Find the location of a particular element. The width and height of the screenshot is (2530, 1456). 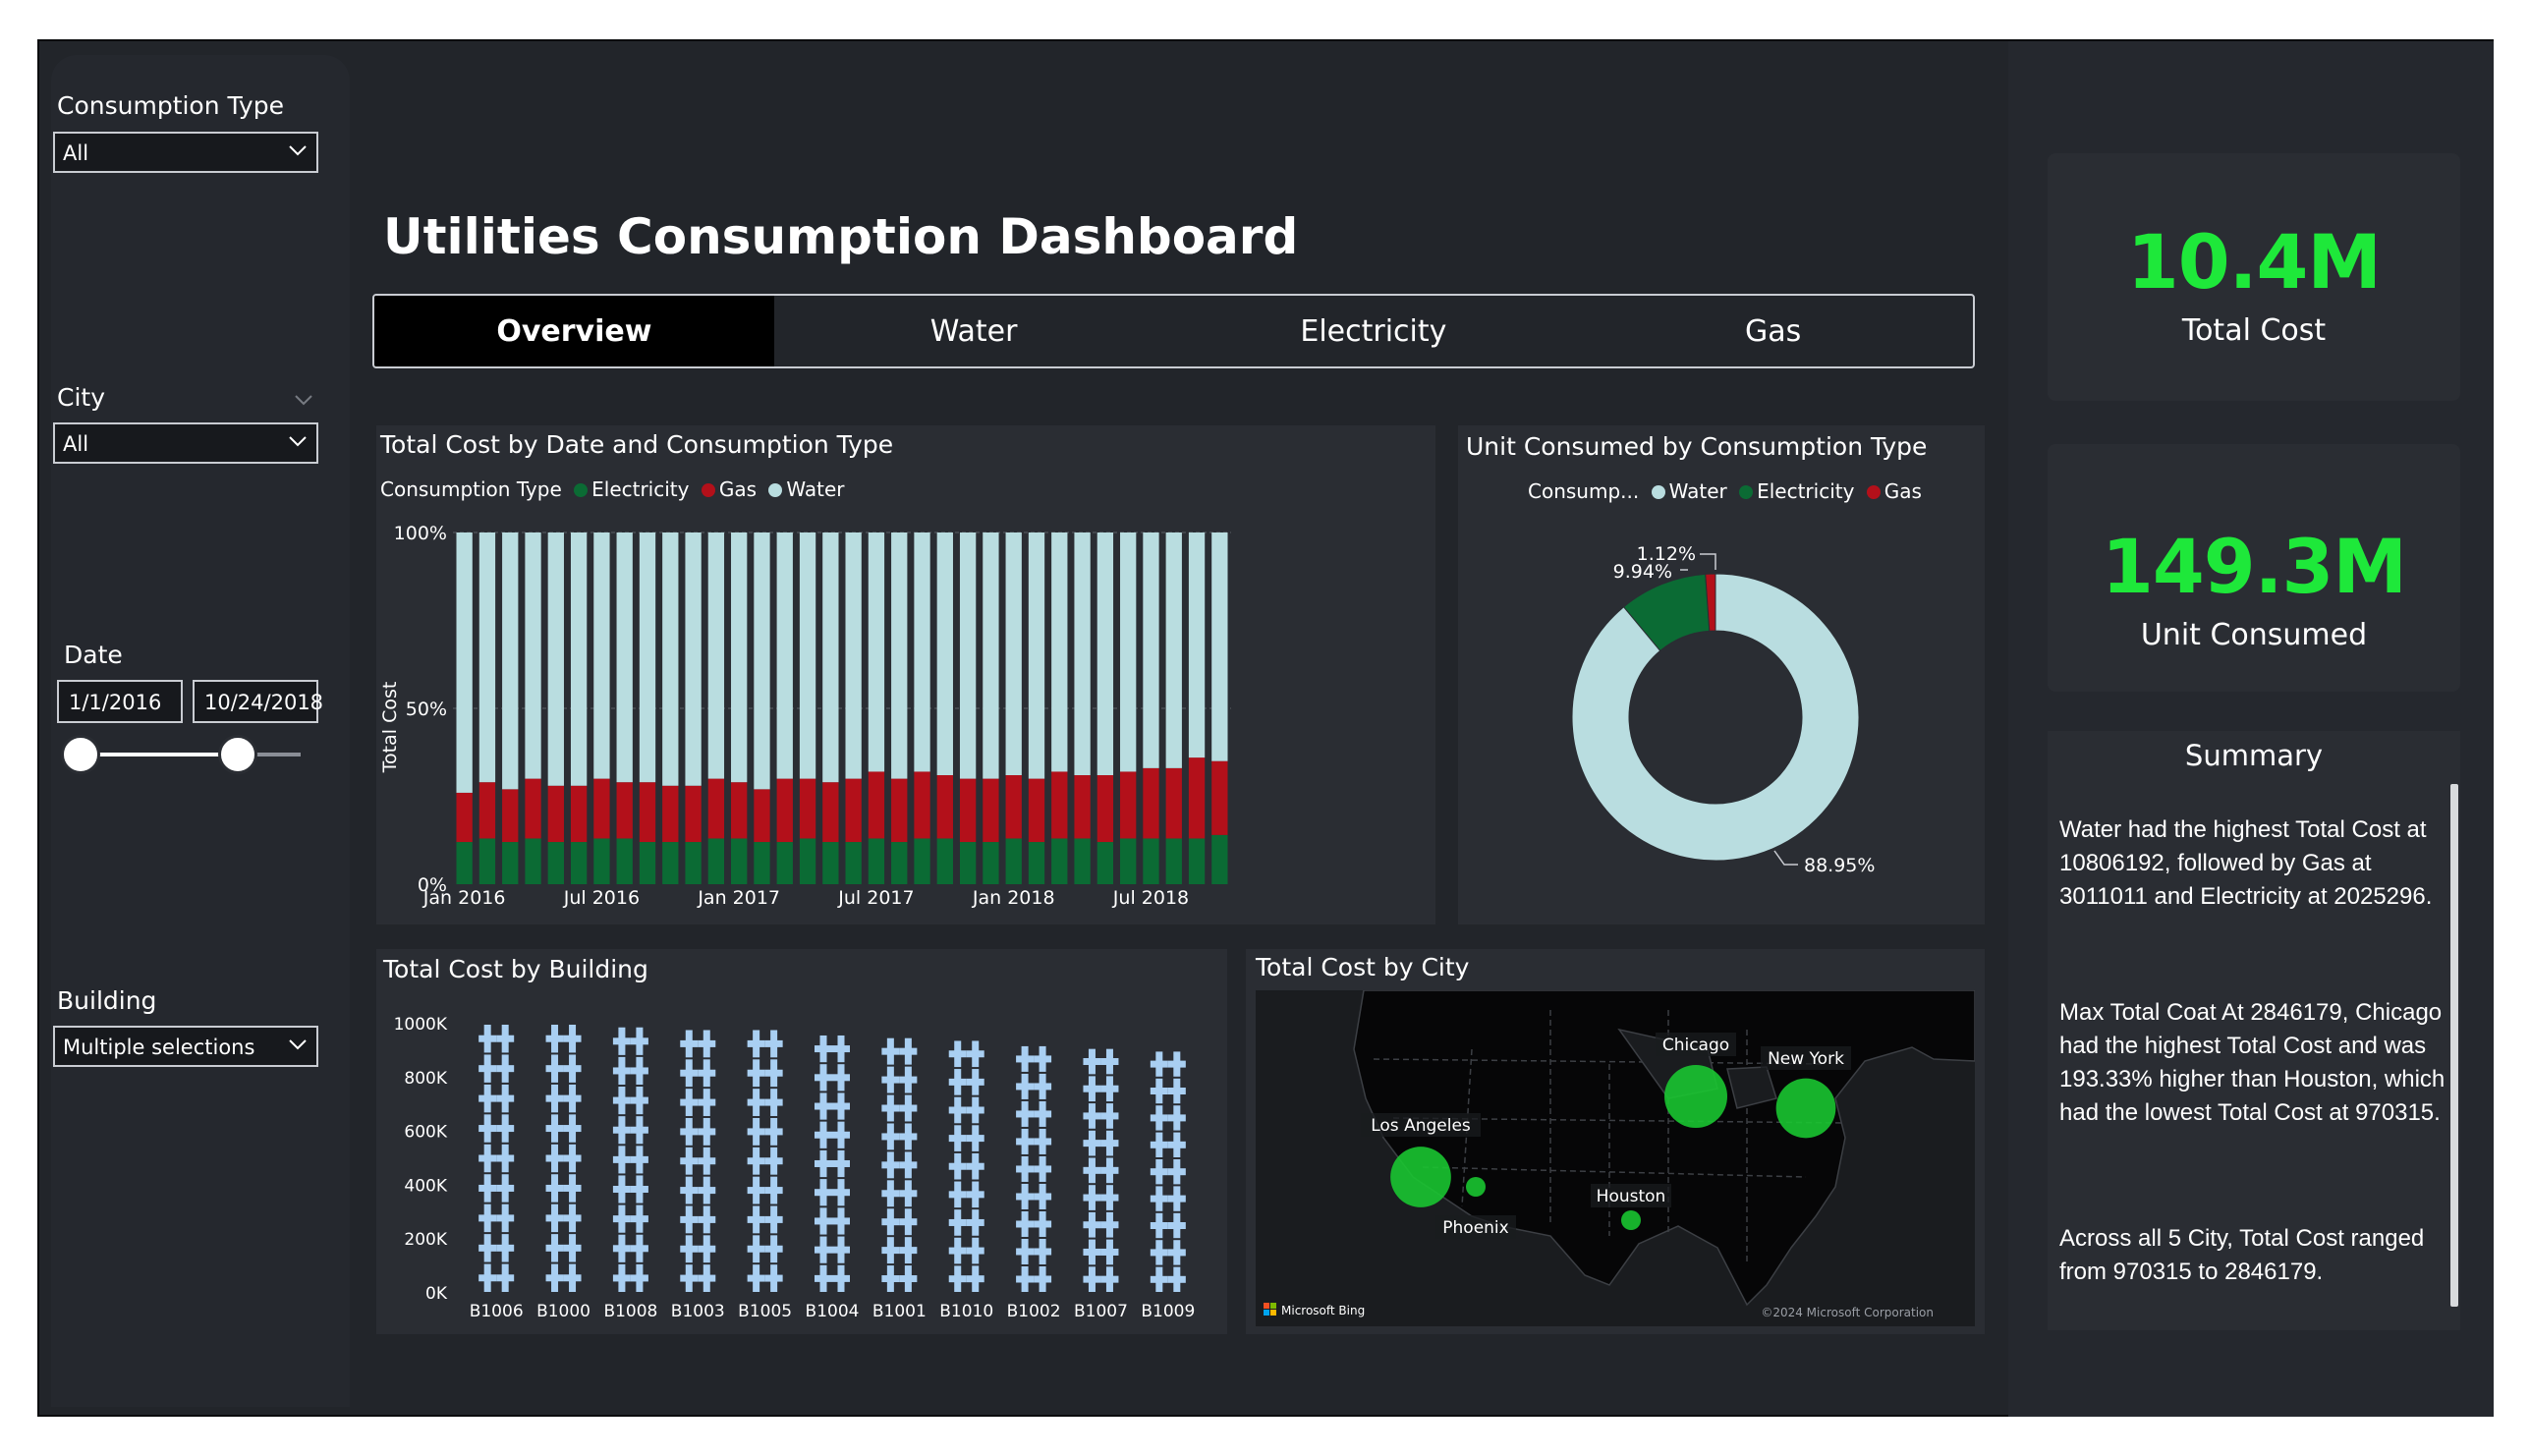

summary-scrollbar is located at coordinates (2454, 1045).